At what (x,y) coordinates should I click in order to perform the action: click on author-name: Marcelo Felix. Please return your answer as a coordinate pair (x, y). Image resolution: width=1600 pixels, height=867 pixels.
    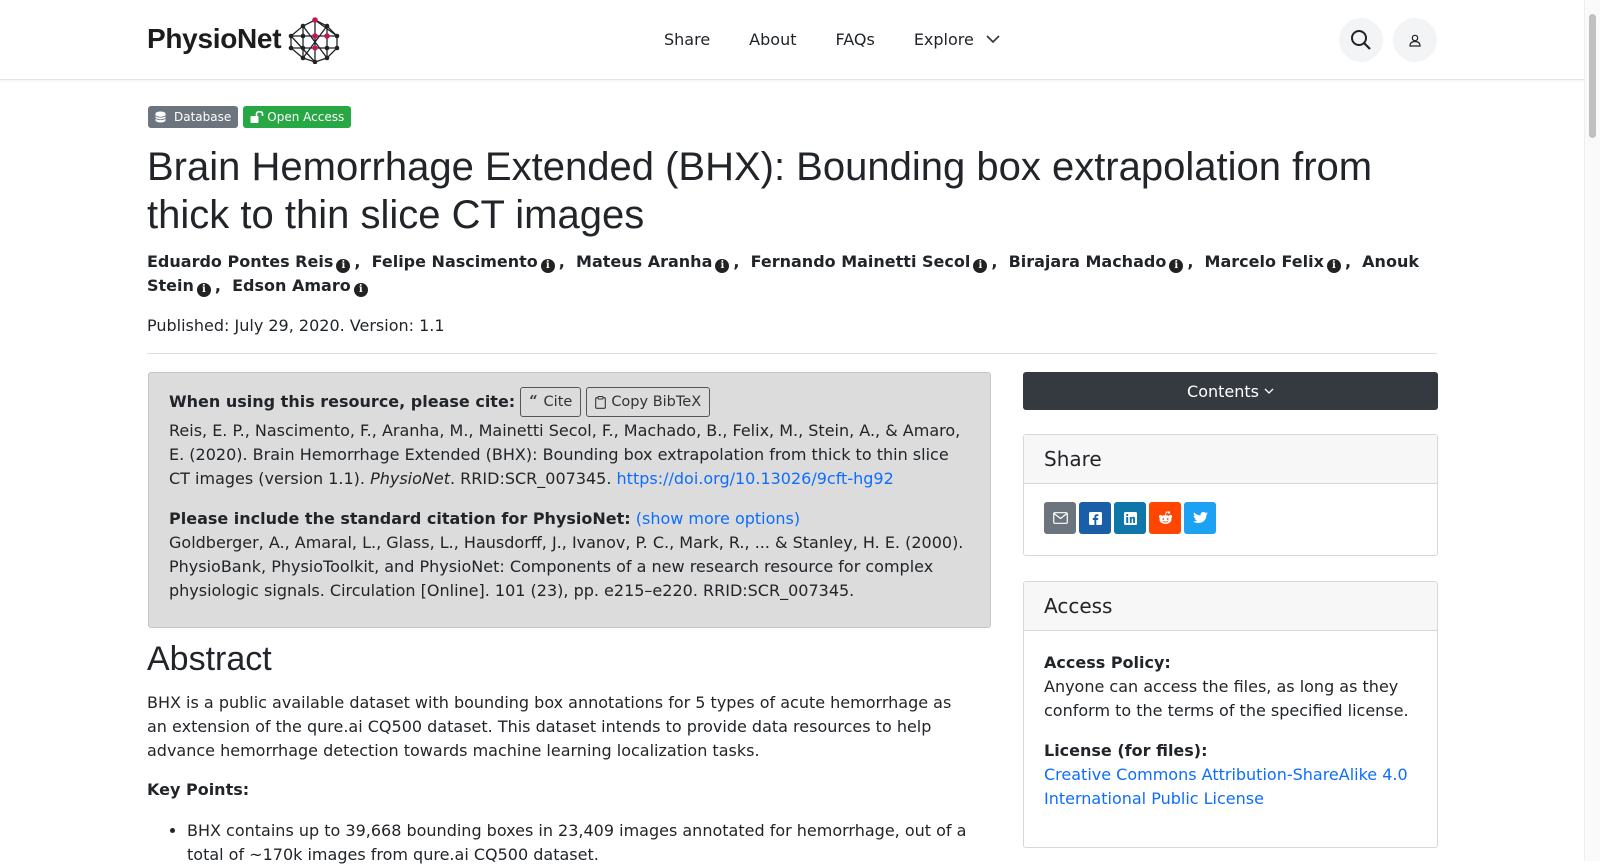
    Looking at the image, I should click on (1264, 261).